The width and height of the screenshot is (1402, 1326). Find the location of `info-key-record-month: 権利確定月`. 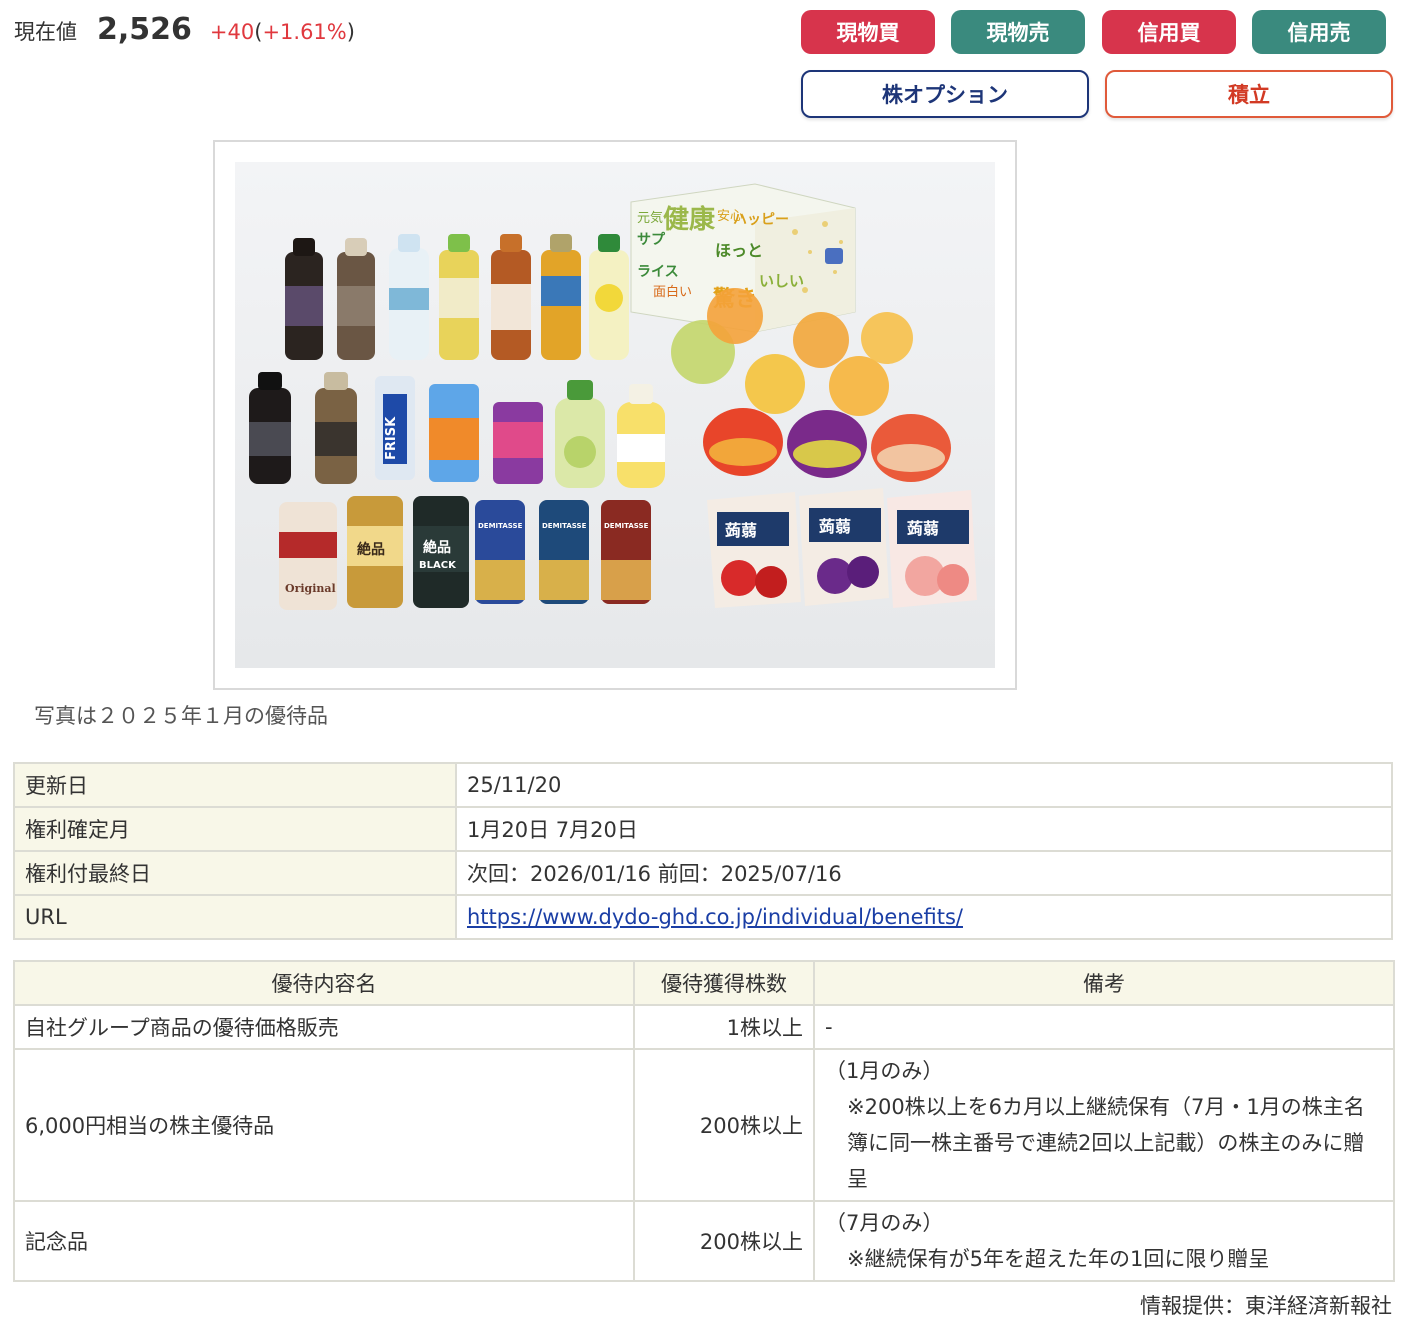

info-key-record-month: 権利確定月 is located at coordinates (235, 829).